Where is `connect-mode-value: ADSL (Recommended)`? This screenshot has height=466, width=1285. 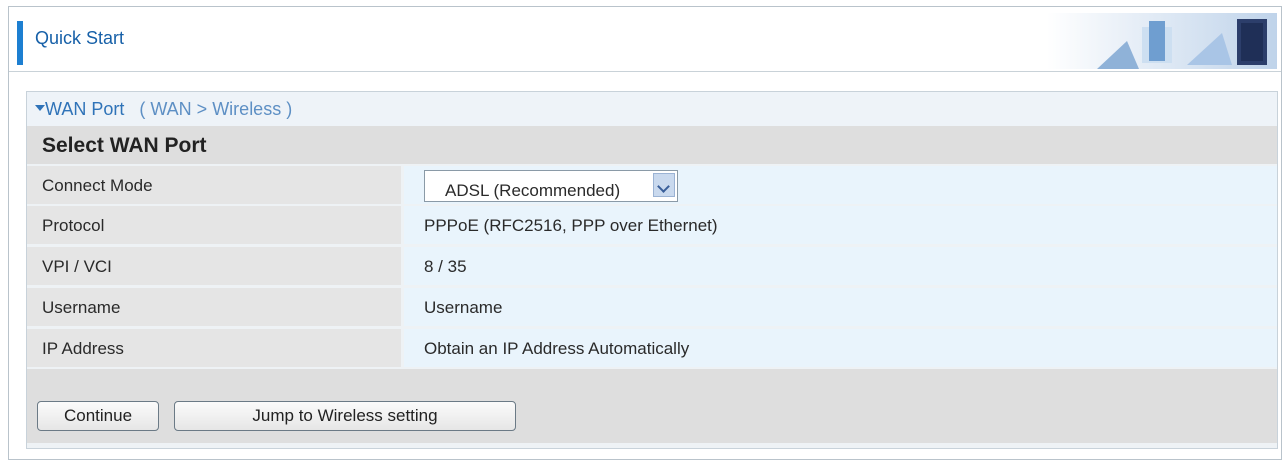
connect-mode-value: ADSL (Recommended) is located at coordinates (533, 190).